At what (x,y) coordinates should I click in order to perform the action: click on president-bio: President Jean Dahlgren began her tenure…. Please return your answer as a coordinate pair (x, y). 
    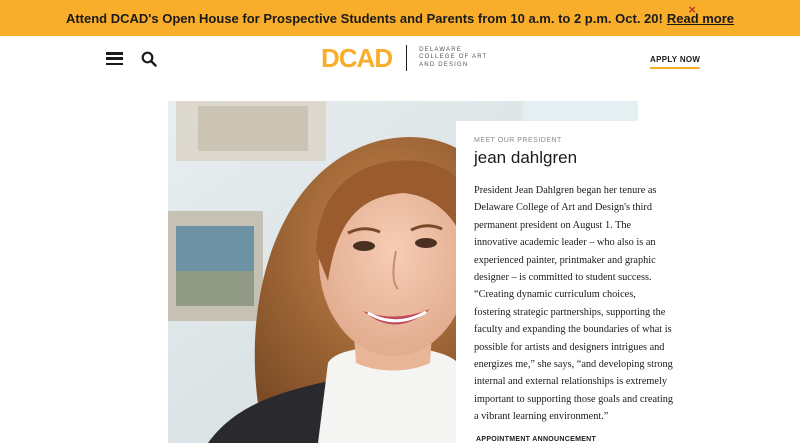
    Looking at the image, I should click on (574, 304).